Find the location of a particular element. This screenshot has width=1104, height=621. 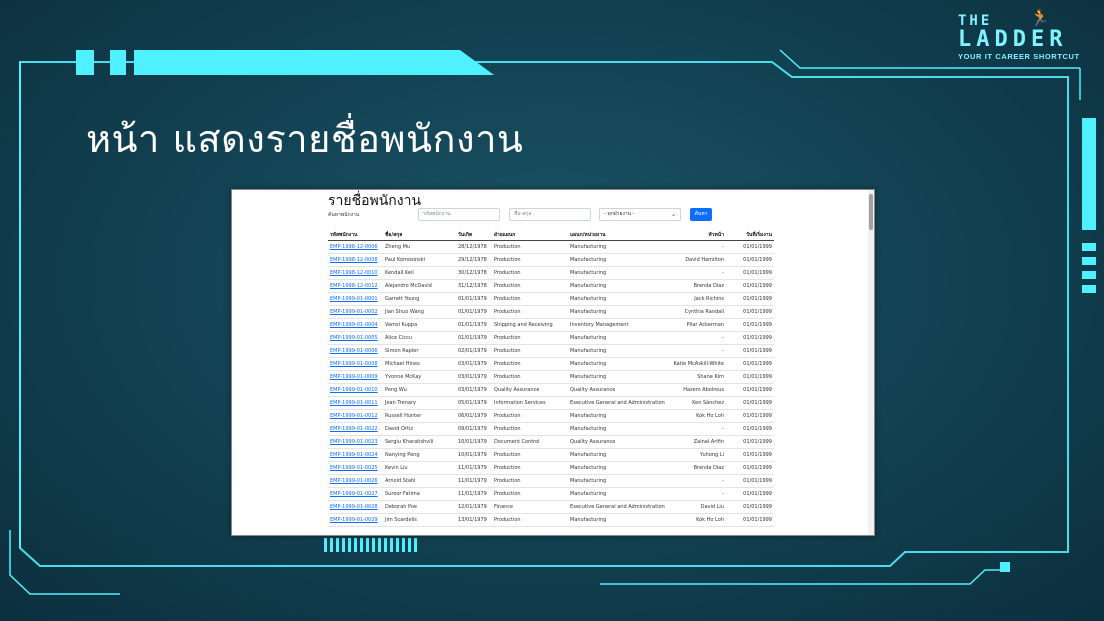

department-select: - ทุกฝ่ายงาน - ⌄ is located at coordinates (640, 214).